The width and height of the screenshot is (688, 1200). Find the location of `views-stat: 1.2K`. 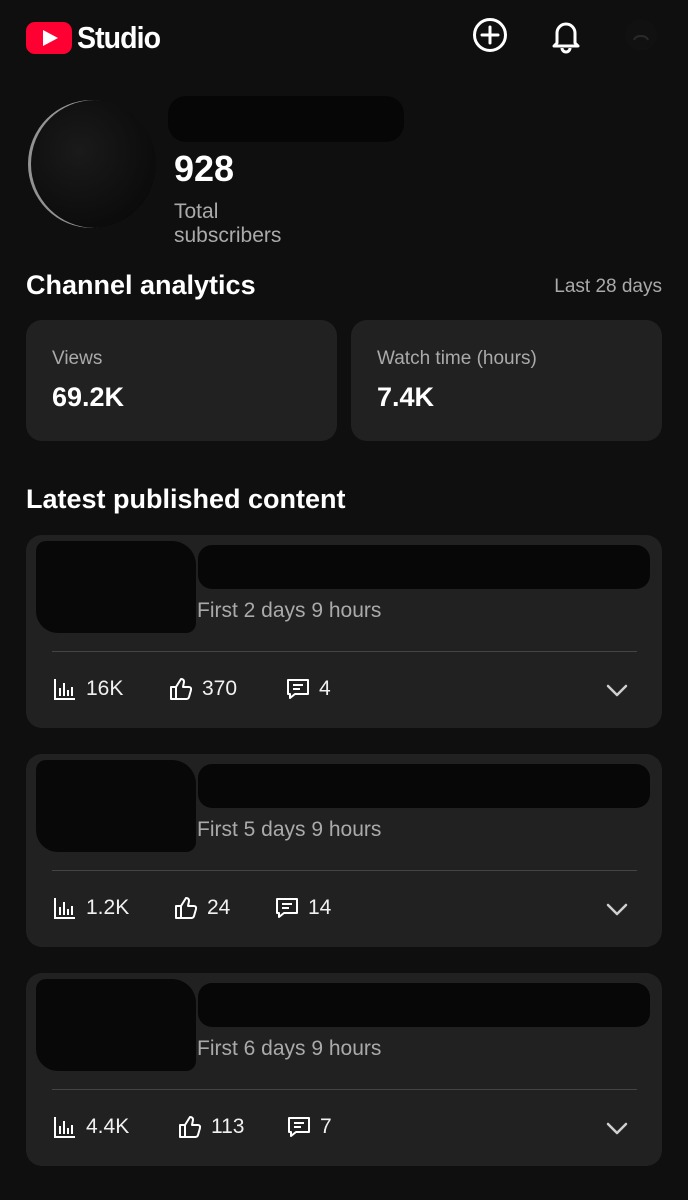

views-stat: 1.2K is located at coordinates (90, 908).